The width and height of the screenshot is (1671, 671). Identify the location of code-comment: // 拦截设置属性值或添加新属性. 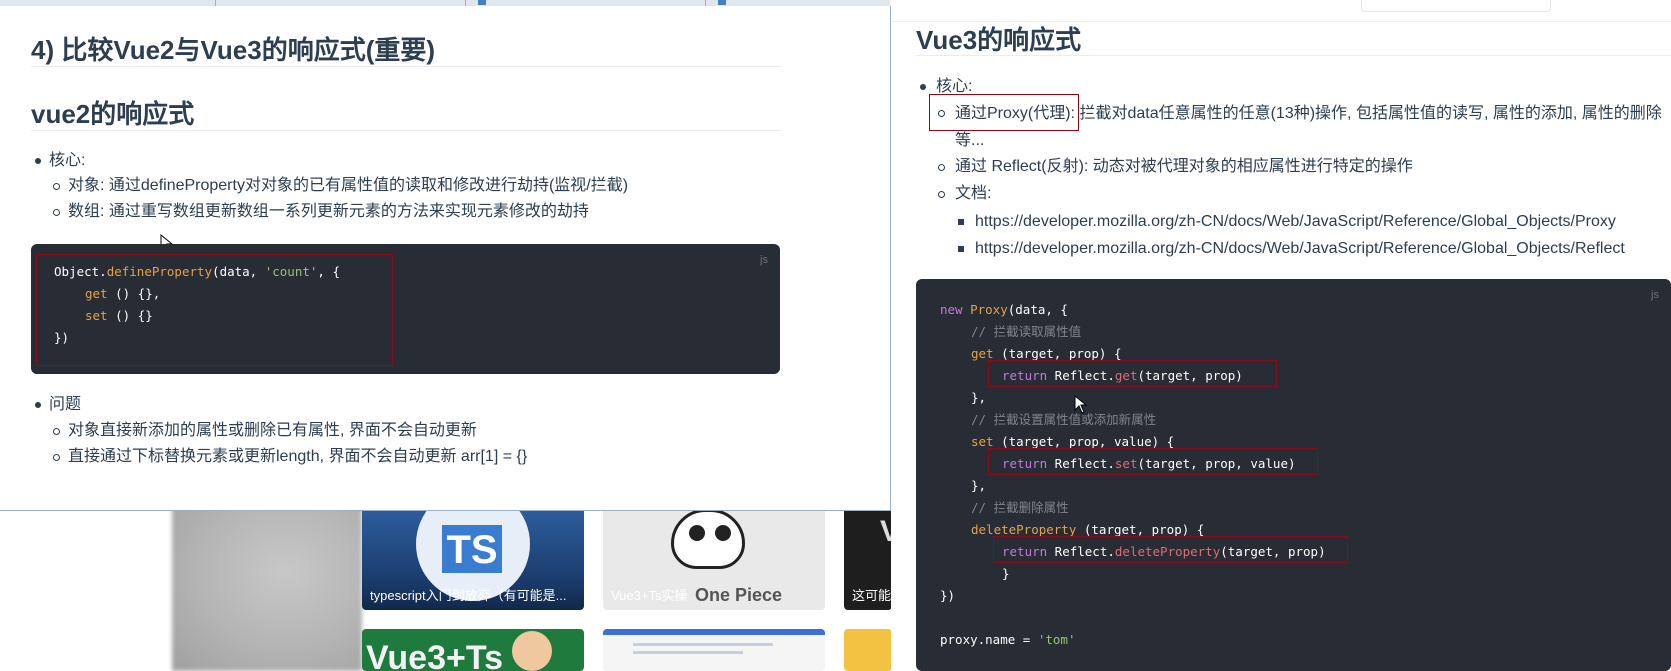
(1064, 419).